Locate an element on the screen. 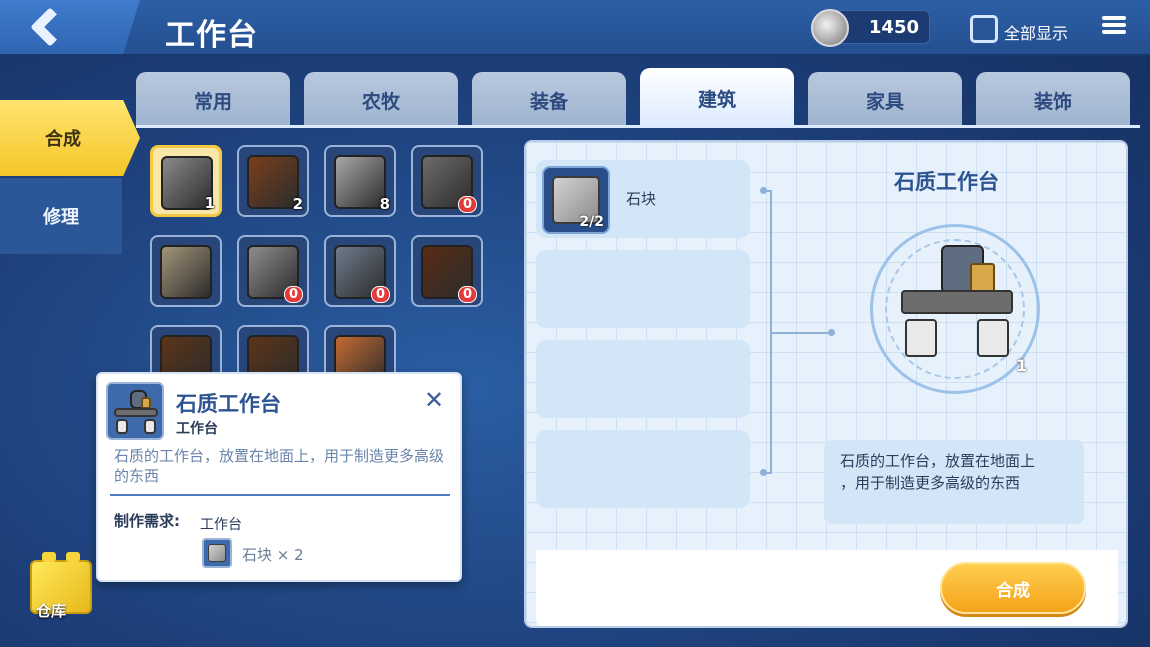  tab-underline is located at coordinates (638, 126).